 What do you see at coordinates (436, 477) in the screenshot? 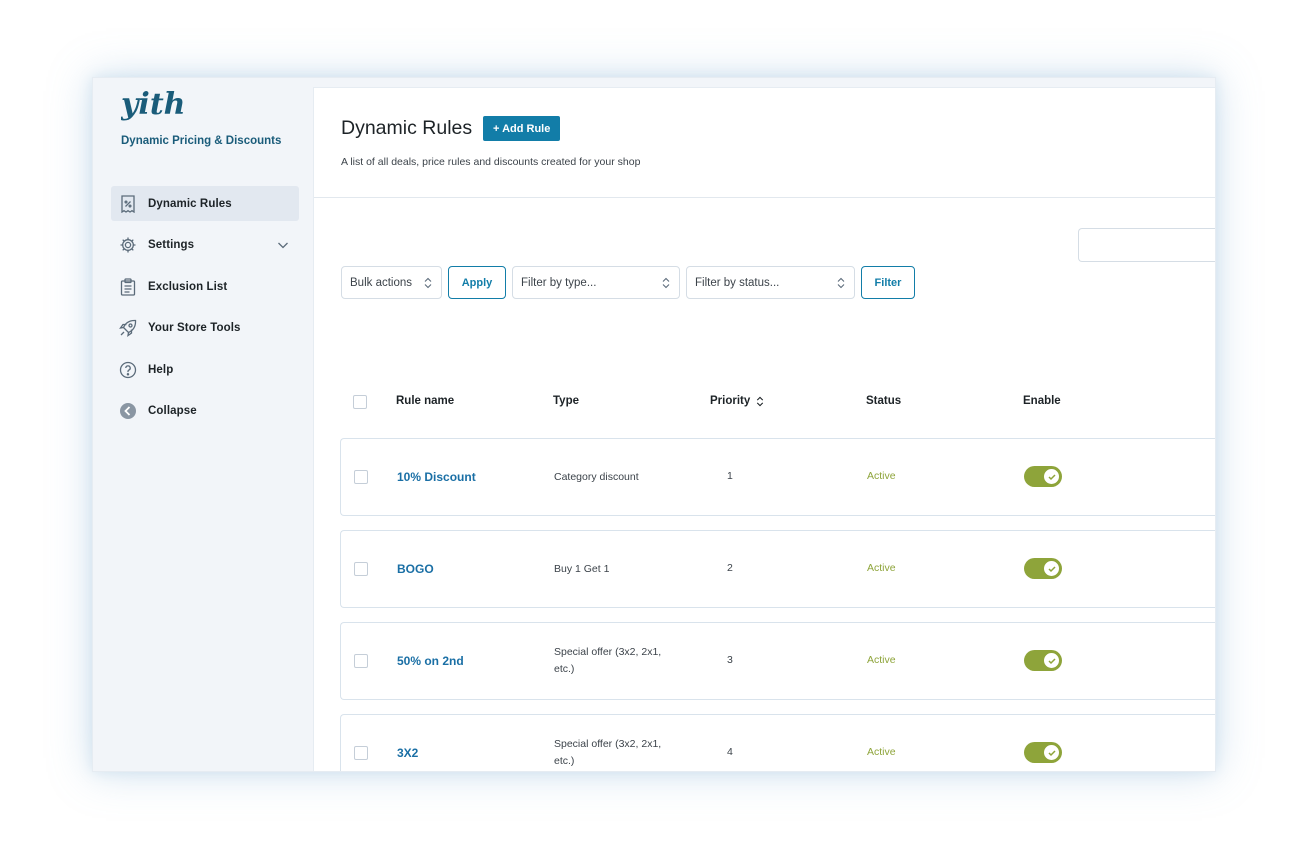
I see `rule-name-link: 10% Discount` at bounding box center [436, 477].